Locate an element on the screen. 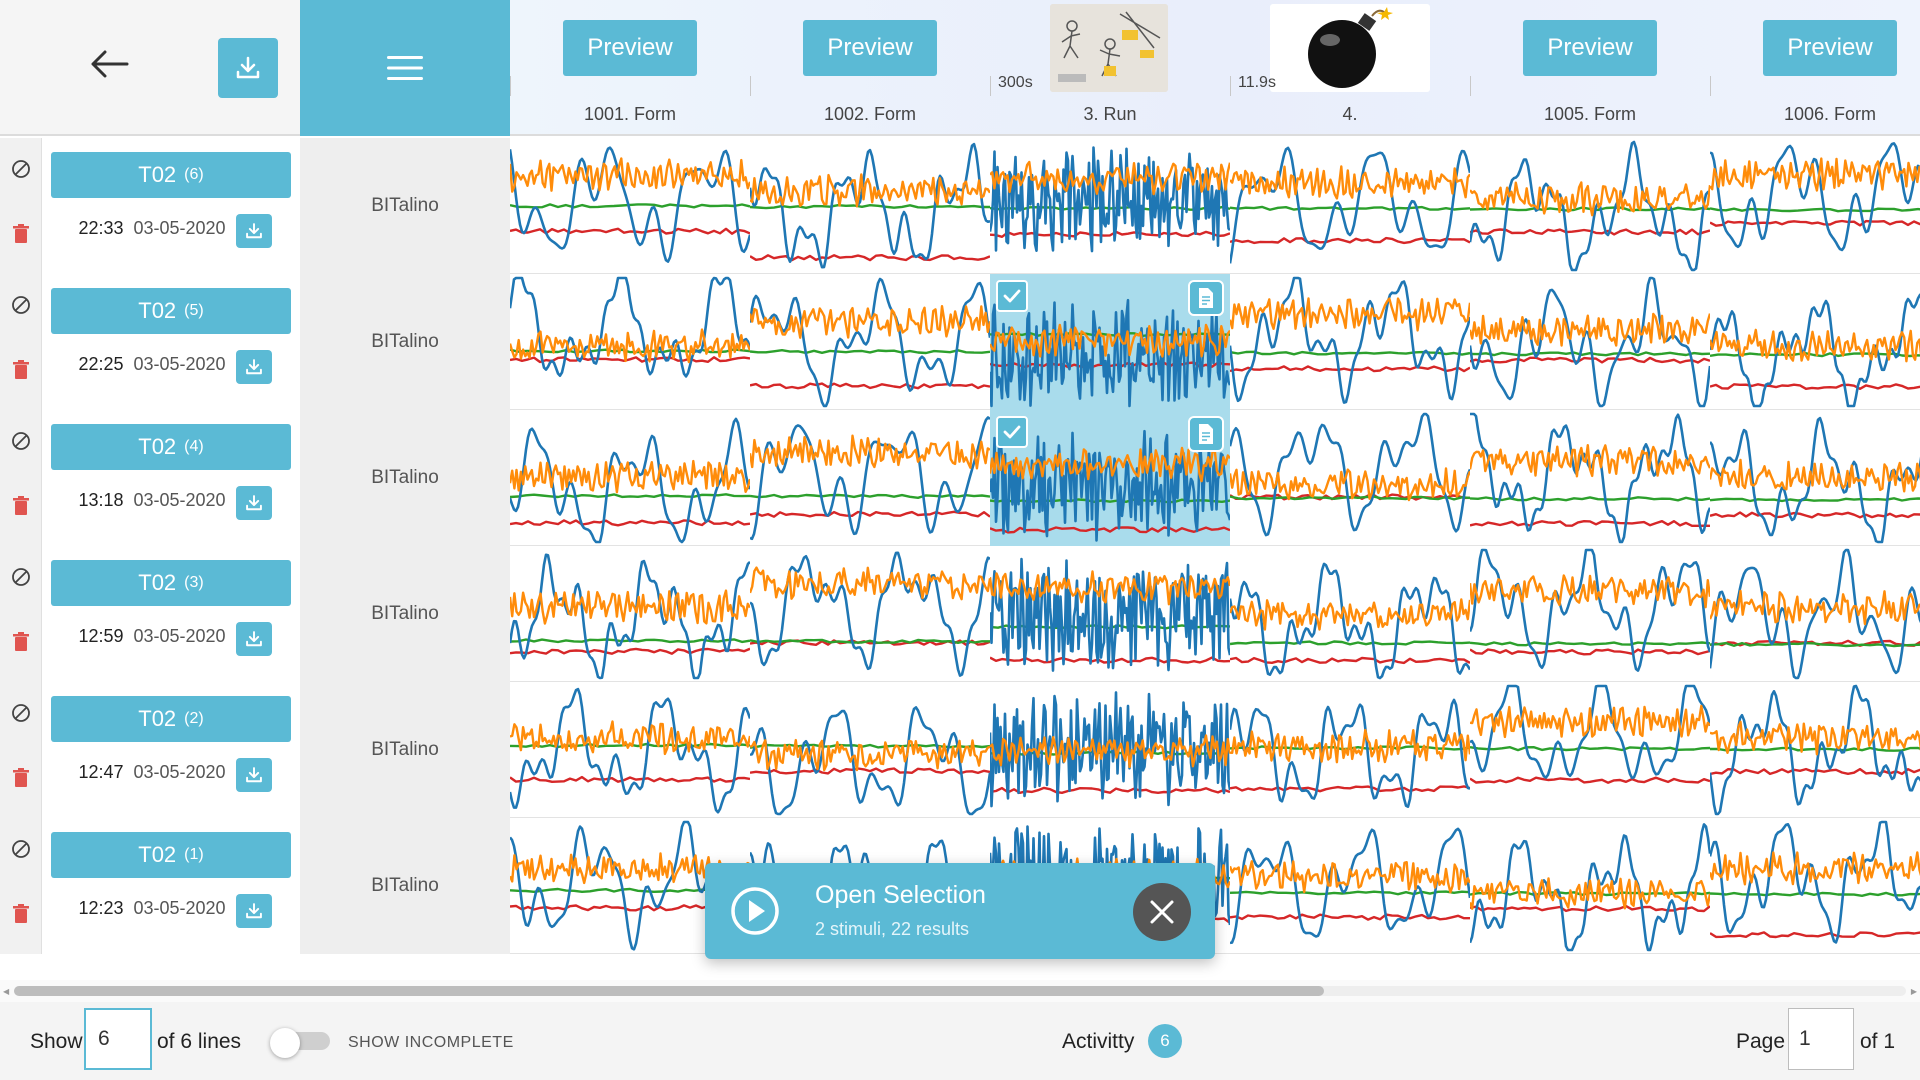 The width and height of the screenshot is (1920, 1080). ban-icon is located at coordinates (21, 305).